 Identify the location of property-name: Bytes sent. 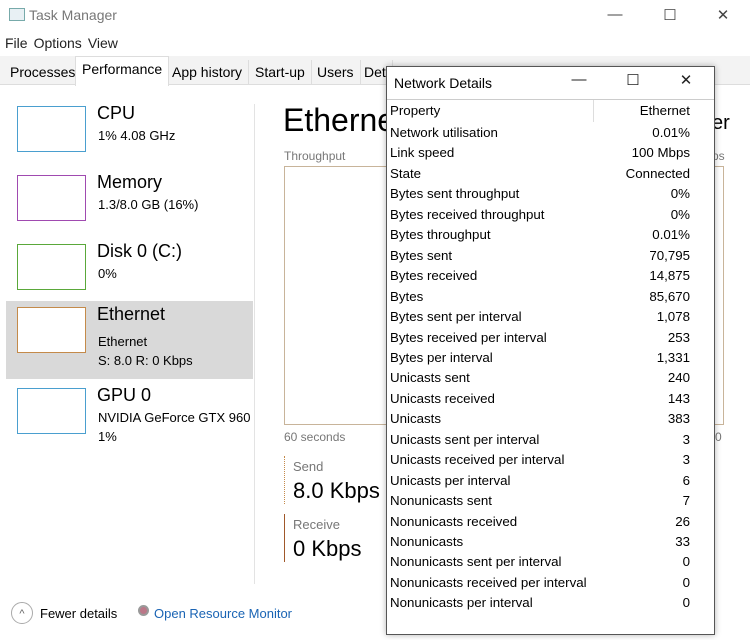
(421, 255).